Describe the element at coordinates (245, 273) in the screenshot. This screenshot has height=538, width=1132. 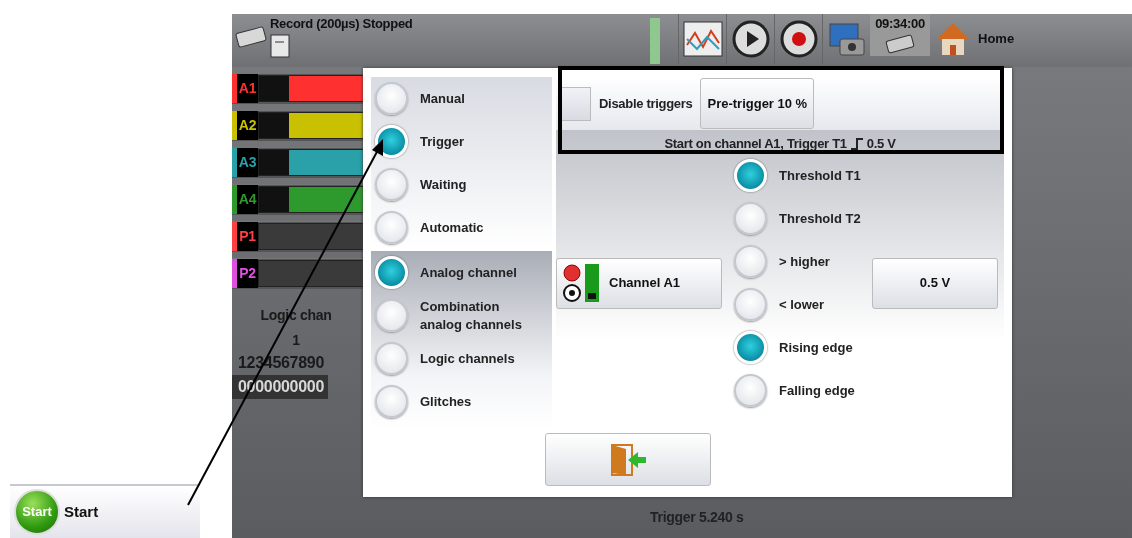
I see `channel-label: P2` at that location.